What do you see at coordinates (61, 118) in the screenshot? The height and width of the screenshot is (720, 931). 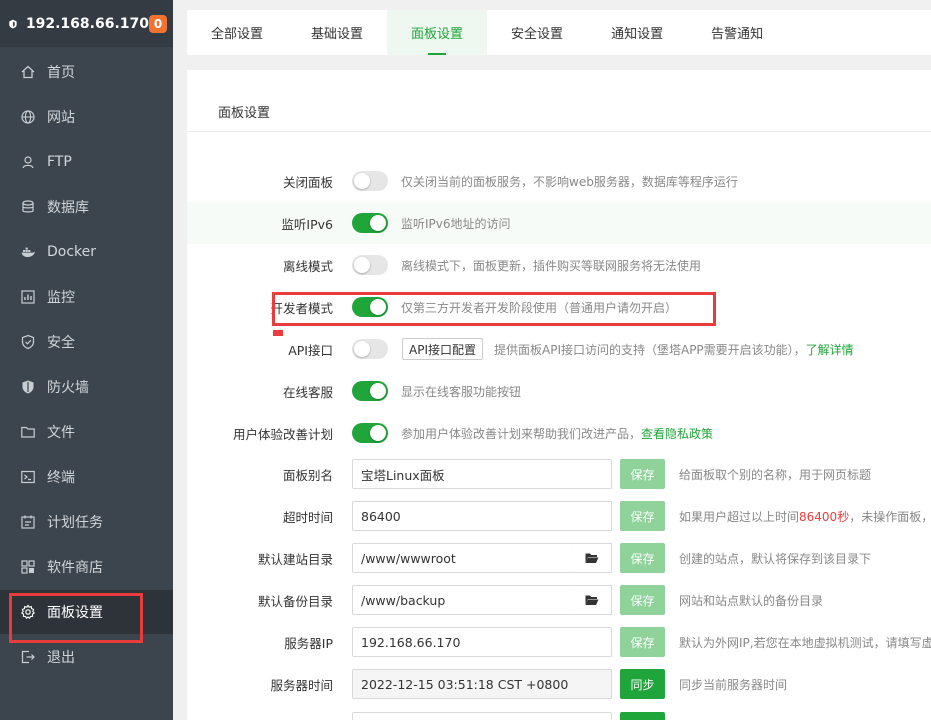 I see `sidebar-item-label: 网站` at bounding box center [61, 118].